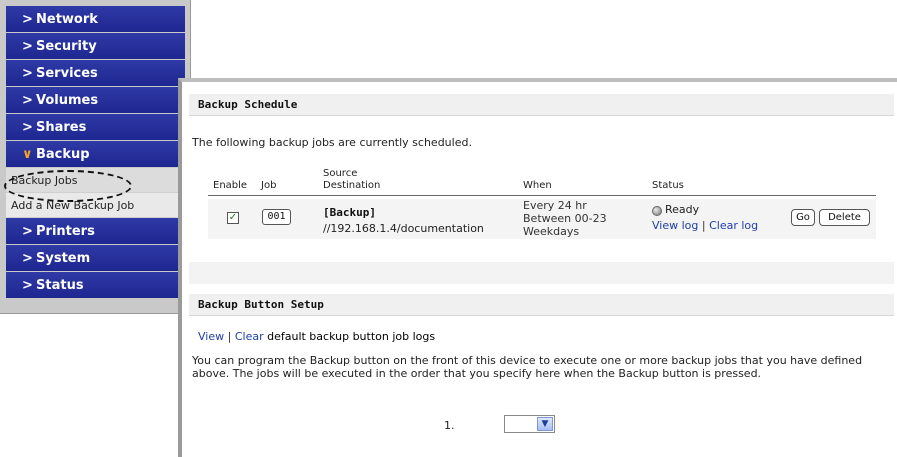 The width and height of the screenshot is (897, 457). I want to click on sidebar-item-volumes: > Volumes, so click(95, 100).